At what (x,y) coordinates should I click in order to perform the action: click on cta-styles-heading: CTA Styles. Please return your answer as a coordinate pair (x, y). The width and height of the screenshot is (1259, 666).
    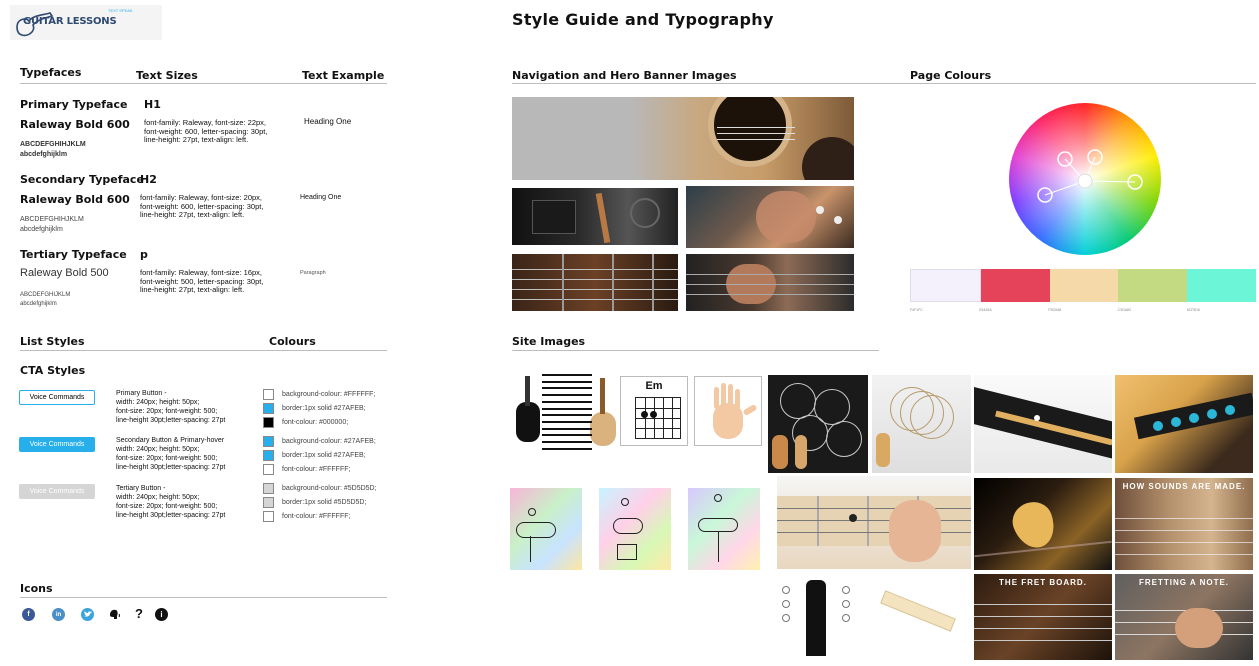
    Looking at the image, I should click on (53, 370).